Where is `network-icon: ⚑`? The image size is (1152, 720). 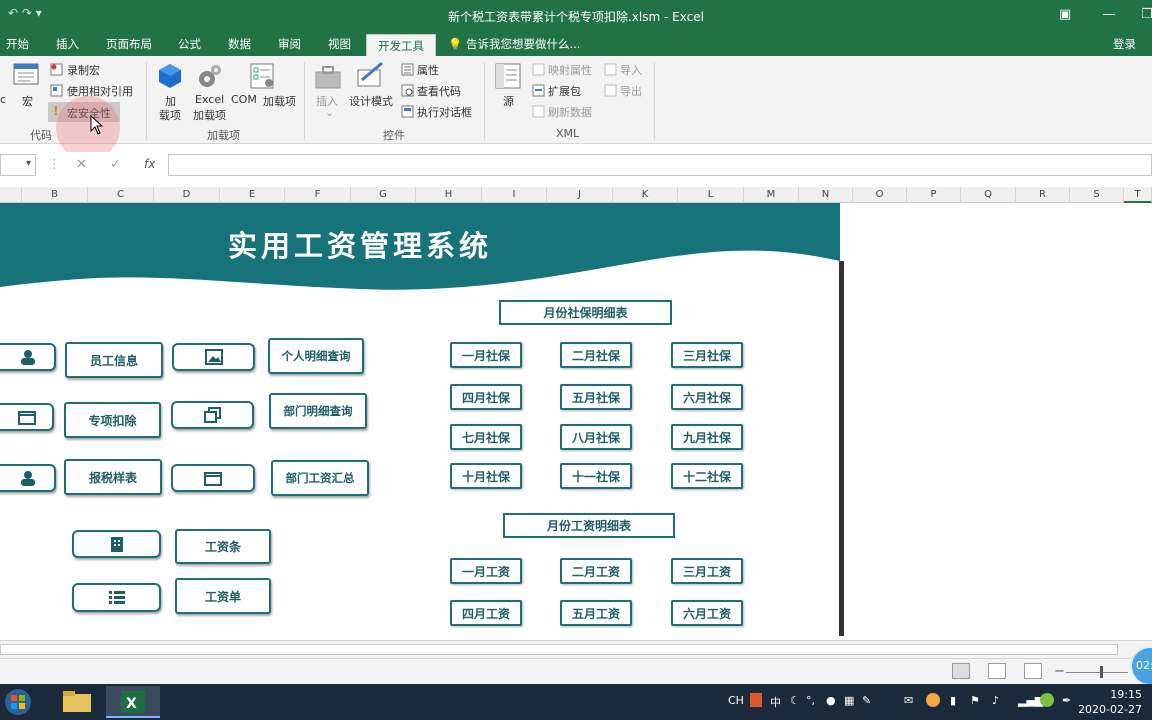 network-icon: ⚑ is located at coordinates (975, 700).